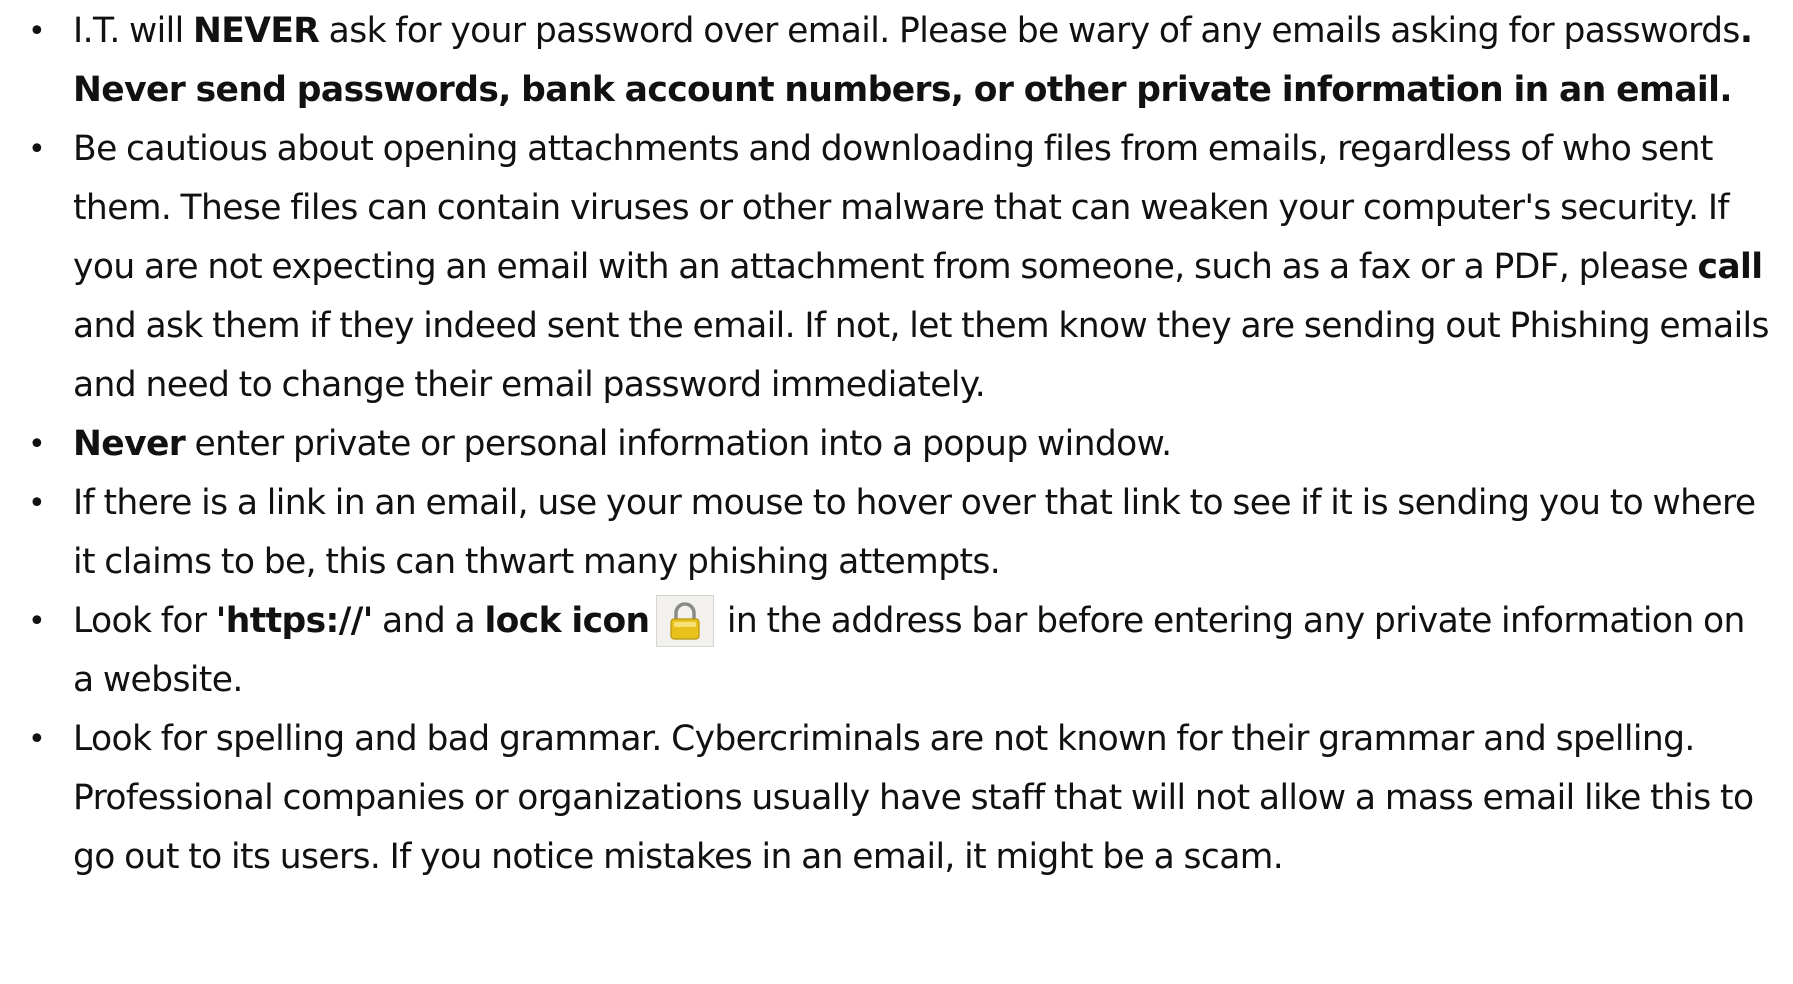 The width and height of the screenshot is (1793, 984). What do you see at coordinates (256, 31) in the screenshot?
I see `tip-text-bold: NEVER` at bounding box center [256, 31].